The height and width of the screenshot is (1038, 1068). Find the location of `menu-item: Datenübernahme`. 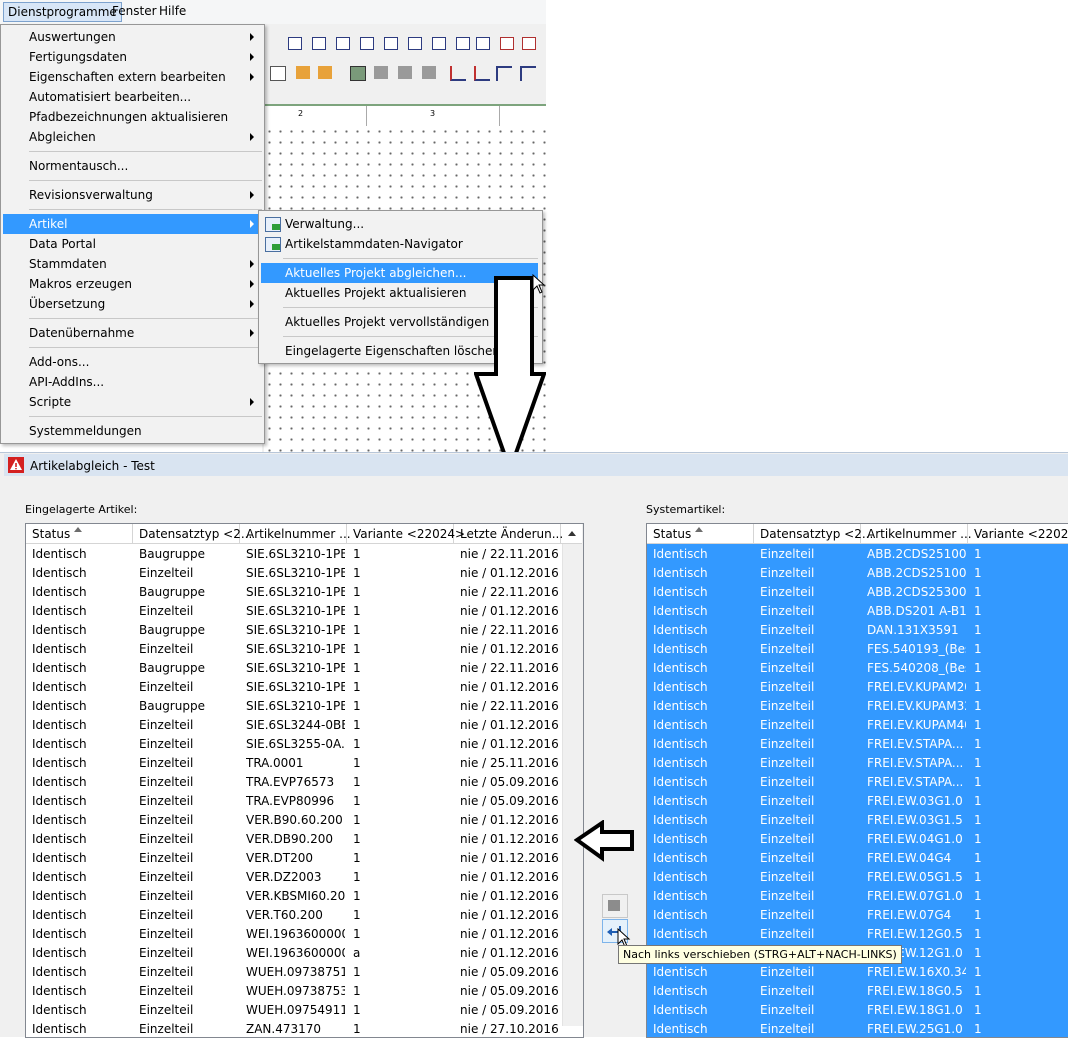

menu-item: Datenübernahme is located at coordinates (132, 333).